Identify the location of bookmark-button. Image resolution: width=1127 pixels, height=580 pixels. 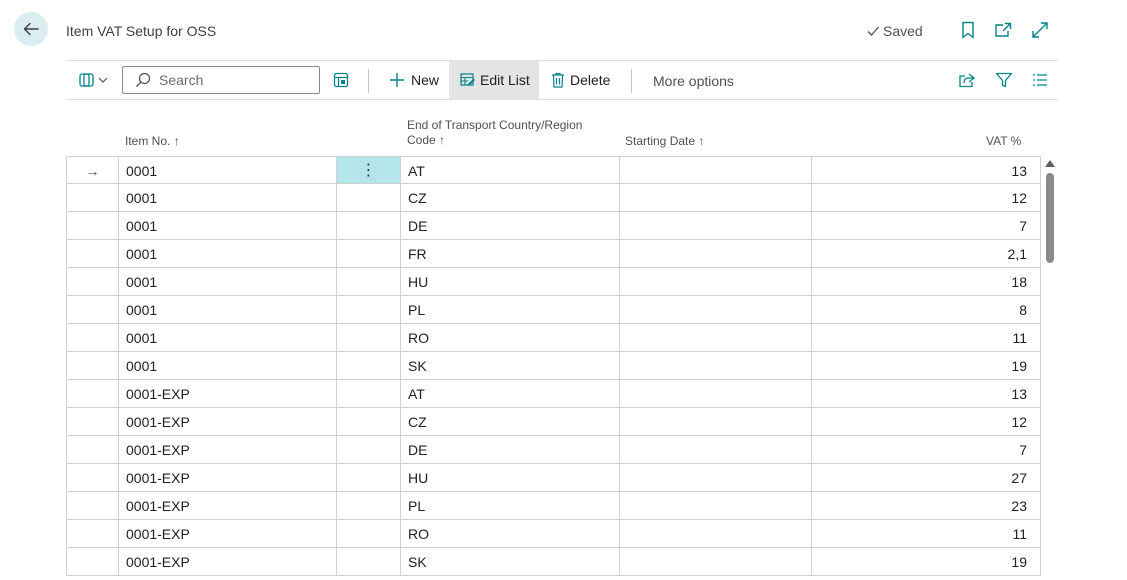
(968, 30).